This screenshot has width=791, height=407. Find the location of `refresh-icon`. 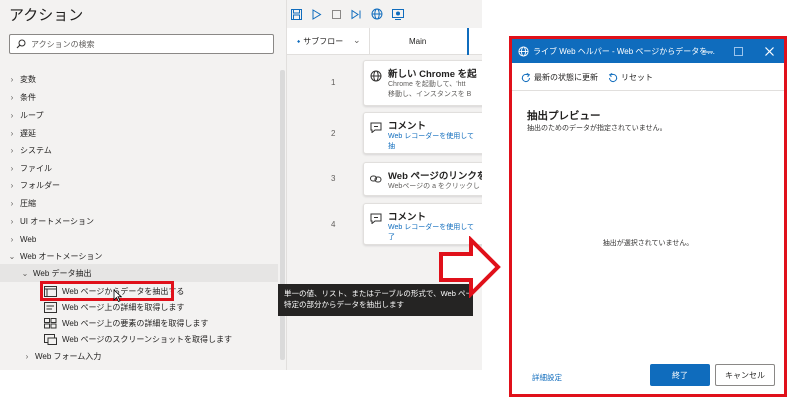

refresh-icon is located at coordinates (526, 77).